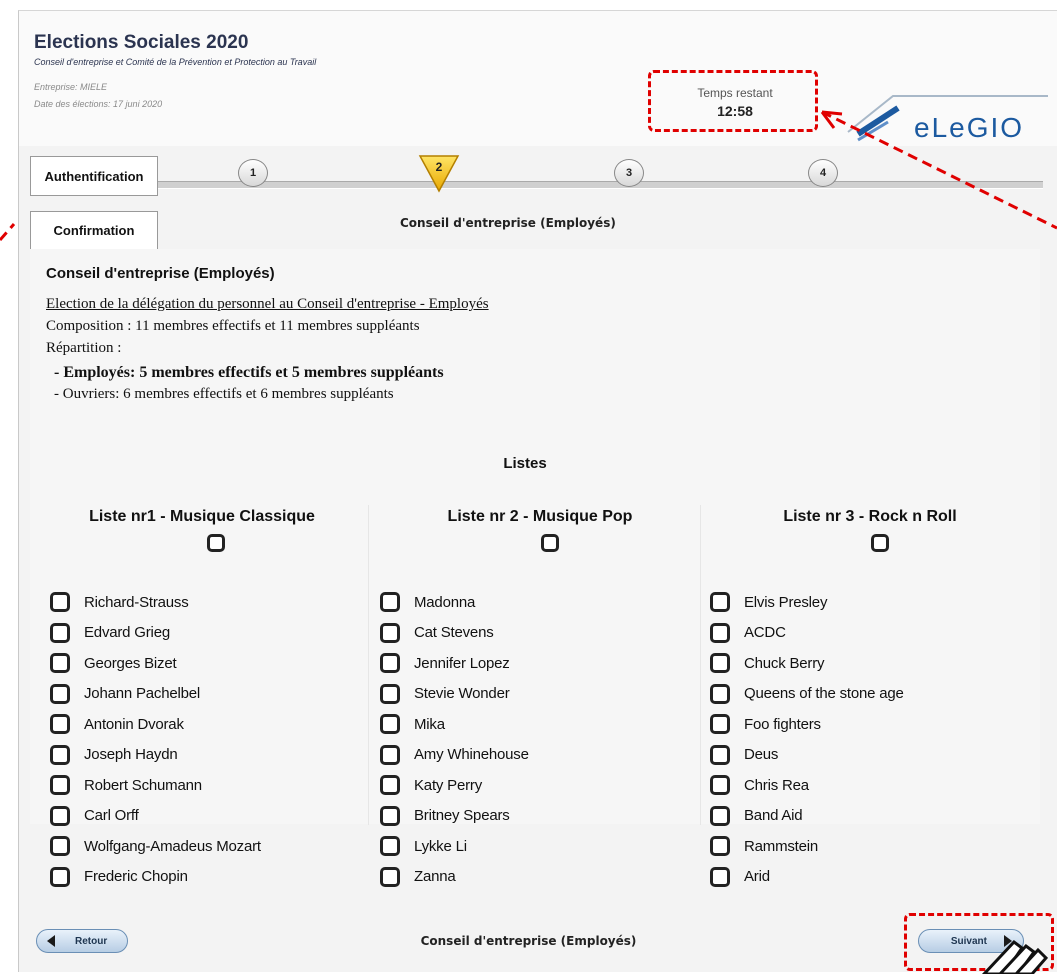 This screenshot has height=974, width=1057. I want to click on candidate-row: Foo fighters, so click(765, 724).